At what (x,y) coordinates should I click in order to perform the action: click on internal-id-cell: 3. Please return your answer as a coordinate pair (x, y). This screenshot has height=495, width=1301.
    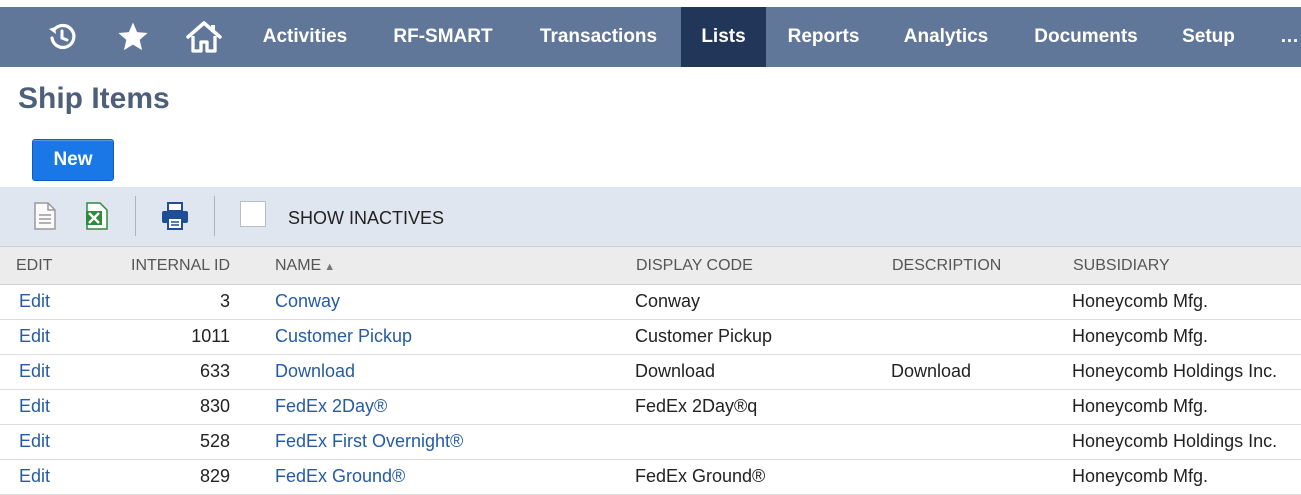
    Looking at the image, I should click on (224, 301).